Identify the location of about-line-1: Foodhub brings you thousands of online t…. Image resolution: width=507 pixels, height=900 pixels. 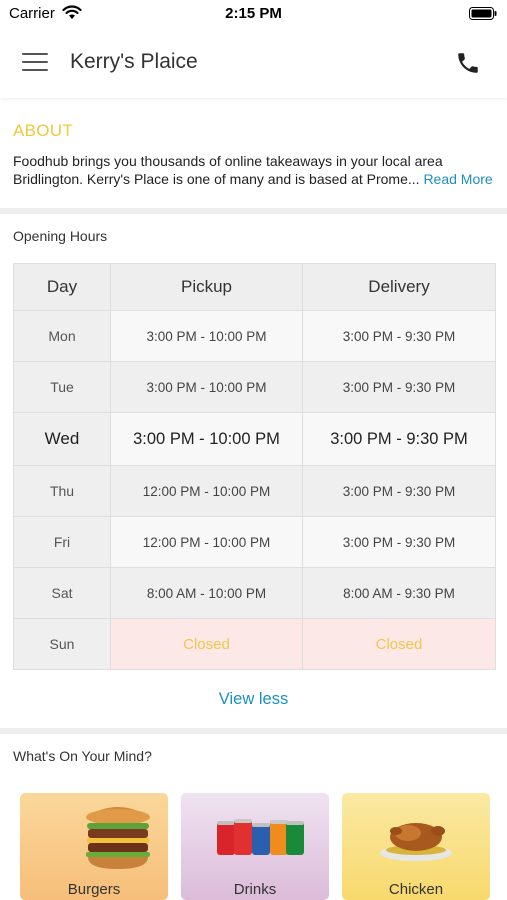
(228, 161).